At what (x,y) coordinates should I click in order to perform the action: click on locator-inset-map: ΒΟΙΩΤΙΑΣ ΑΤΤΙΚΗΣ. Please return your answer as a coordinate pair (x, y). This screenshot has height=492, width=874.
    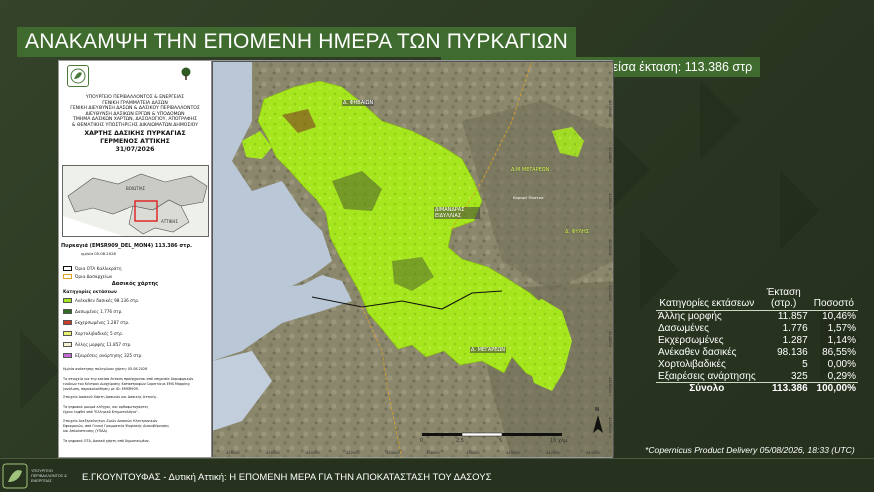
    Looking at the image, I should click on (135, 201).